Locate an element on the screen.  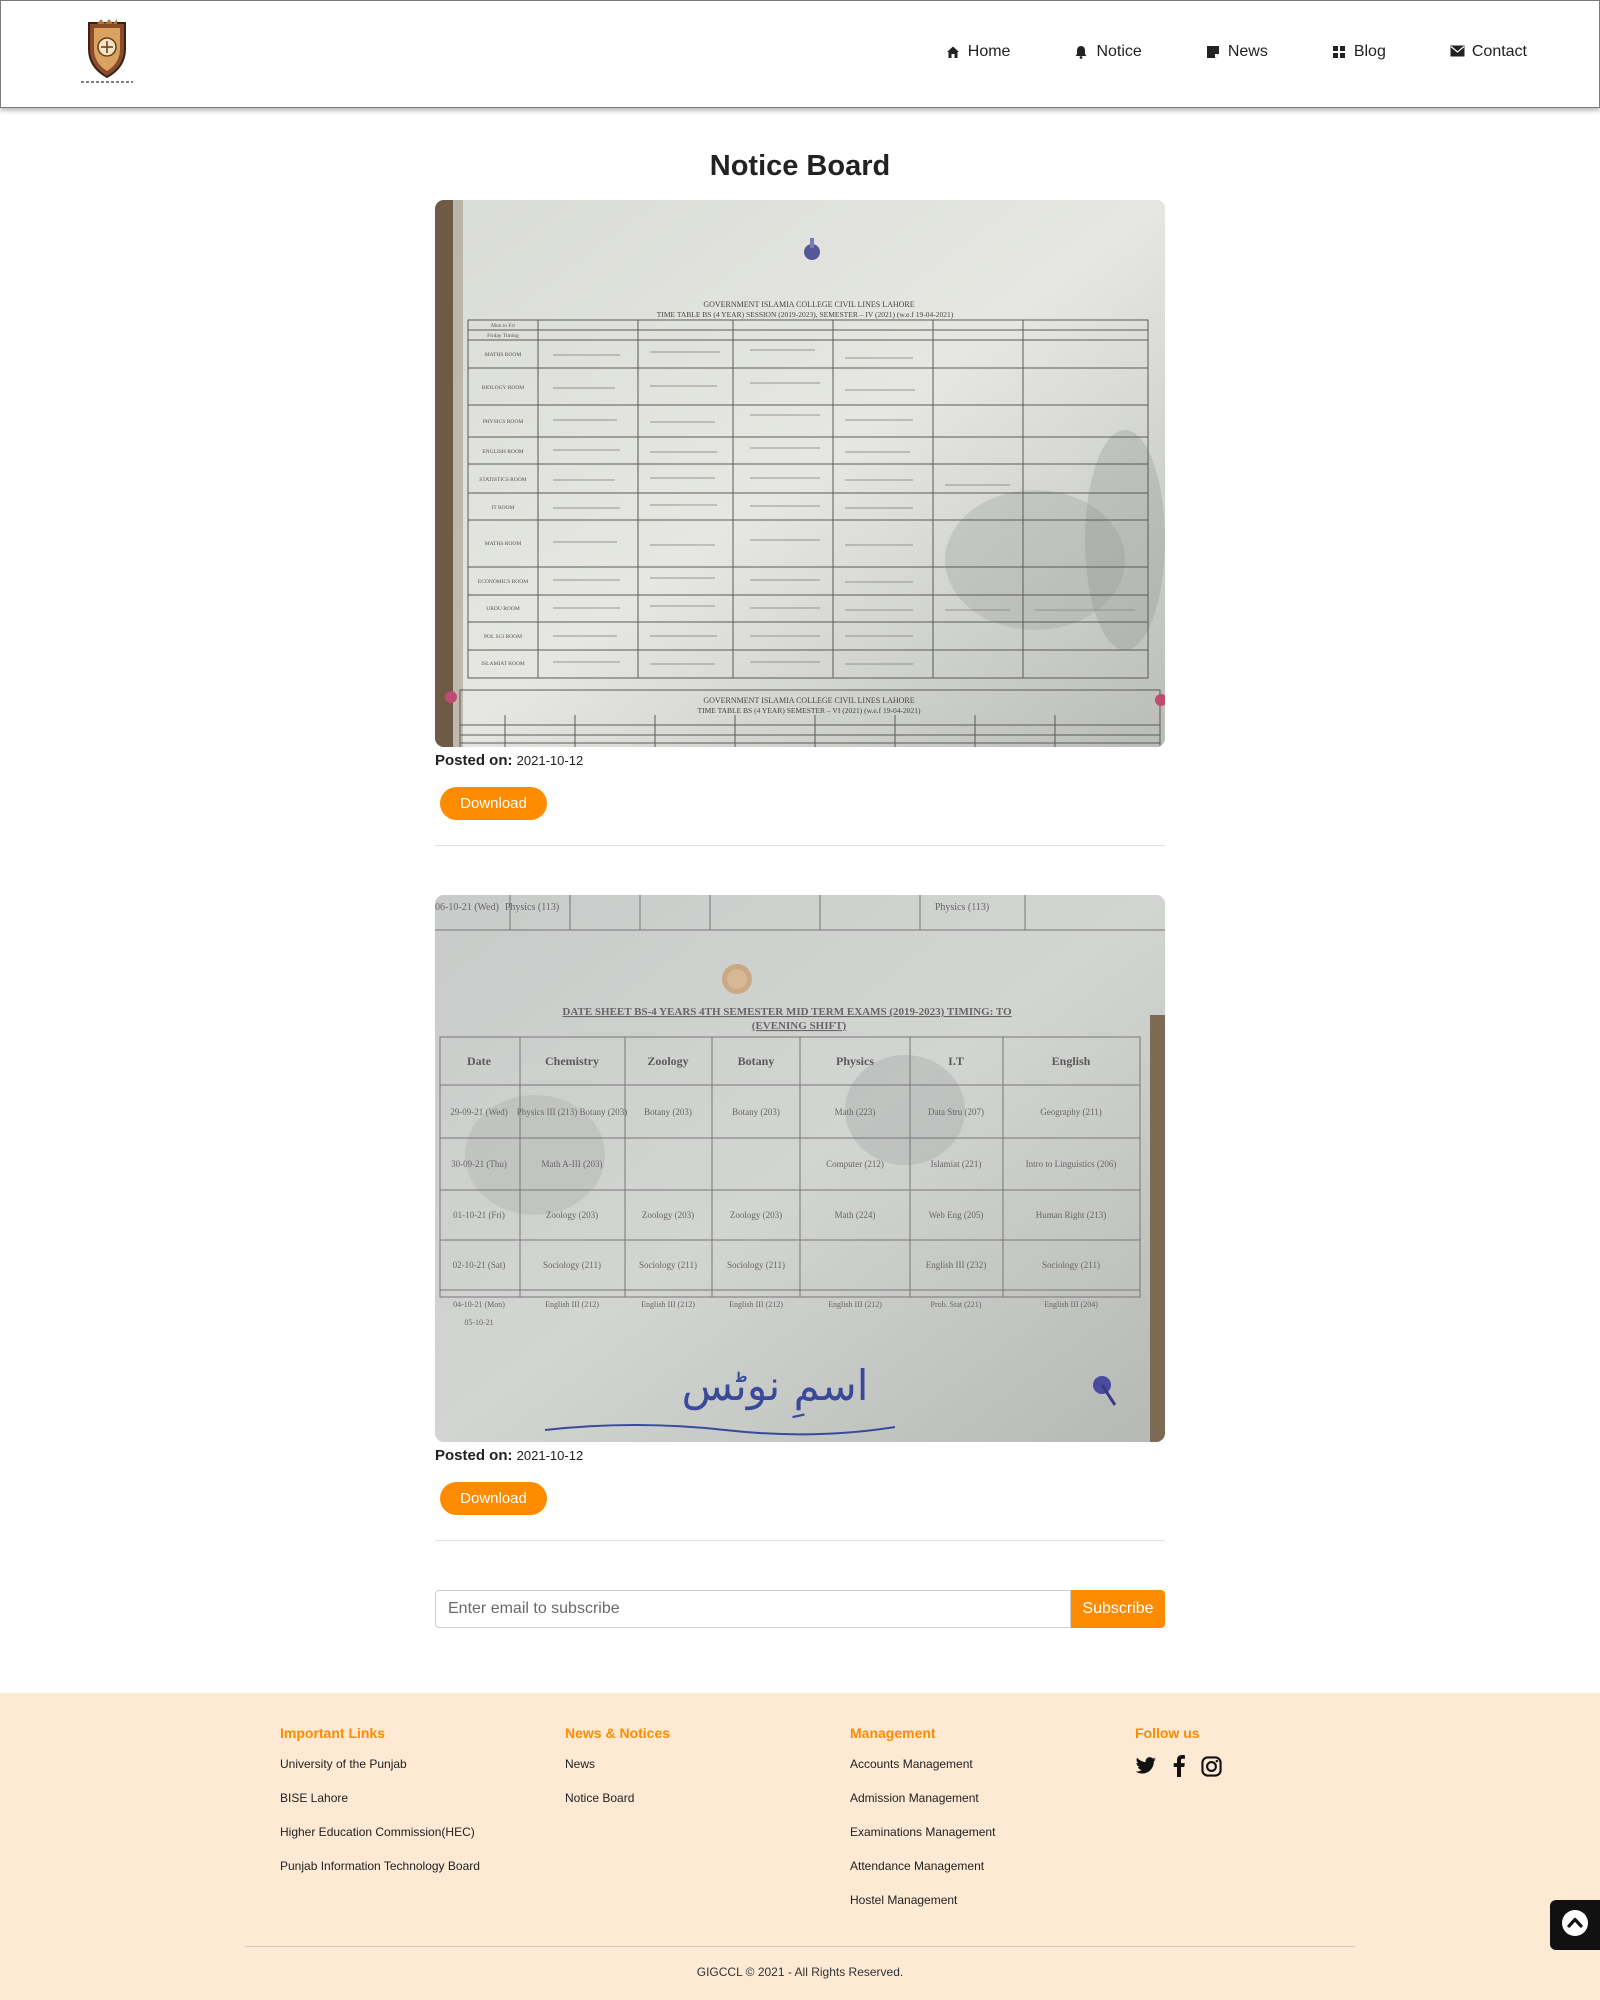
nav-home: Home is located at coordinates (978, 52).